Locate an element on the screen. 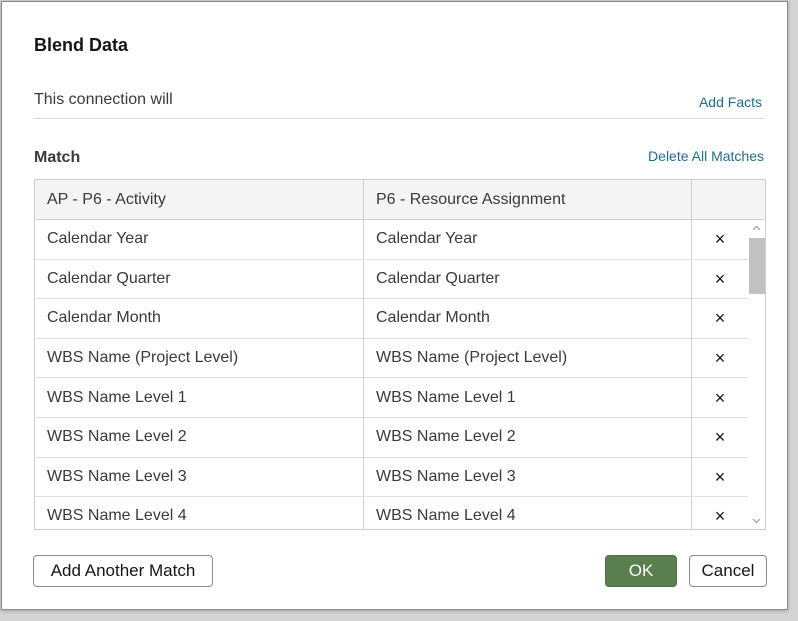 The height and width of the screenshot is (621, 798). table-scrollbar is located at coordinates (756, 374).